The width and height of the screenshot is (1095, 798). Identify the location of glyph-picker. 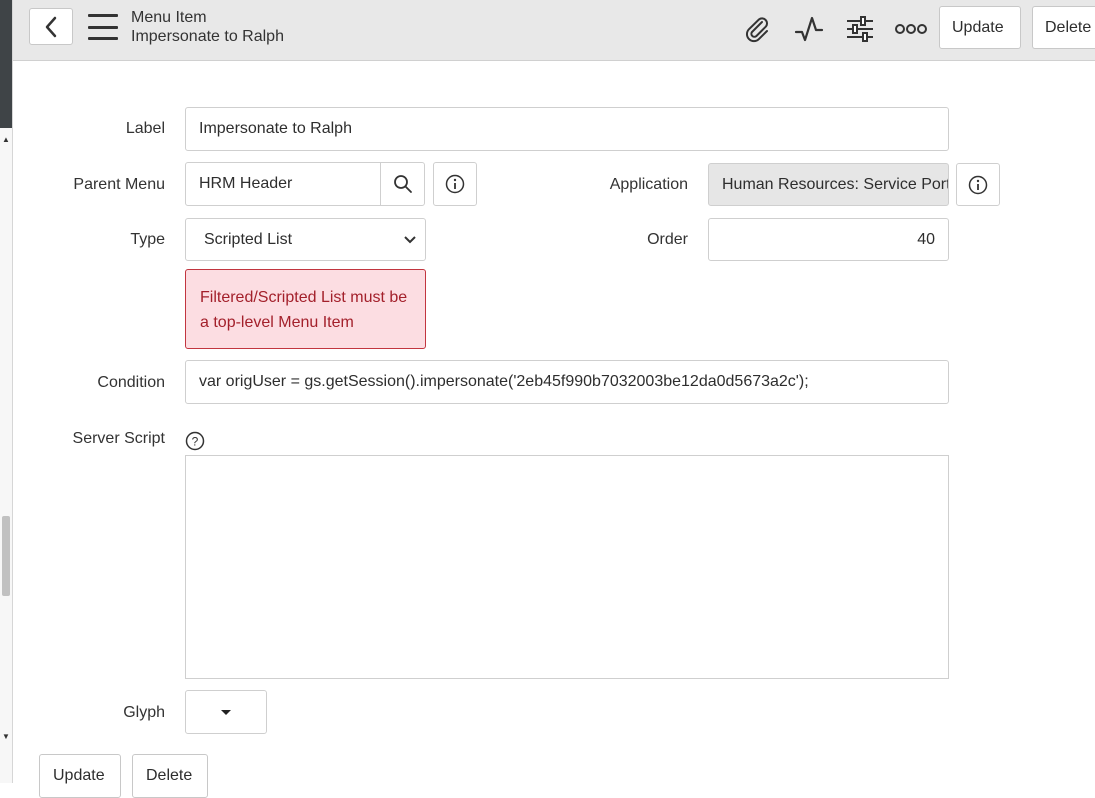
(226, 712).